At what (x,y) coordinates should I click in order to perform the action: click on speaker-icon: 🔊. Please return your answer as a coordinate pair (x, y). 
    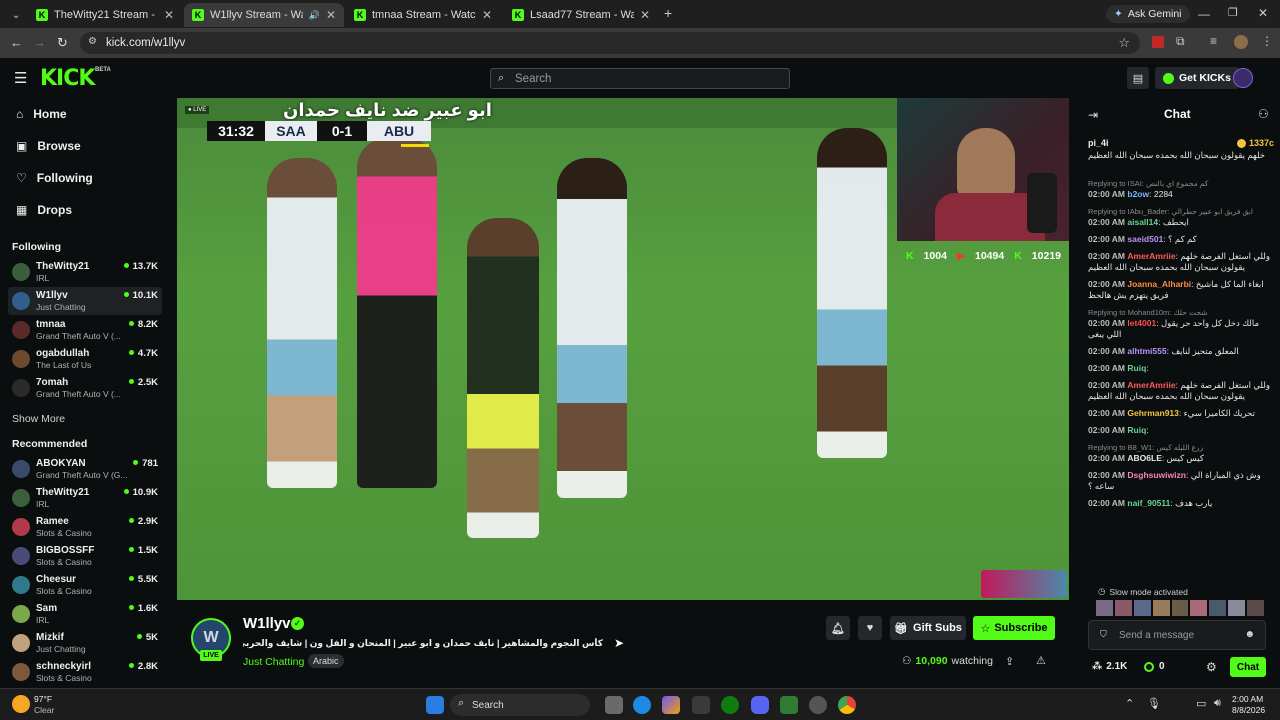
    Looking at the image, I should click on (314, 15).